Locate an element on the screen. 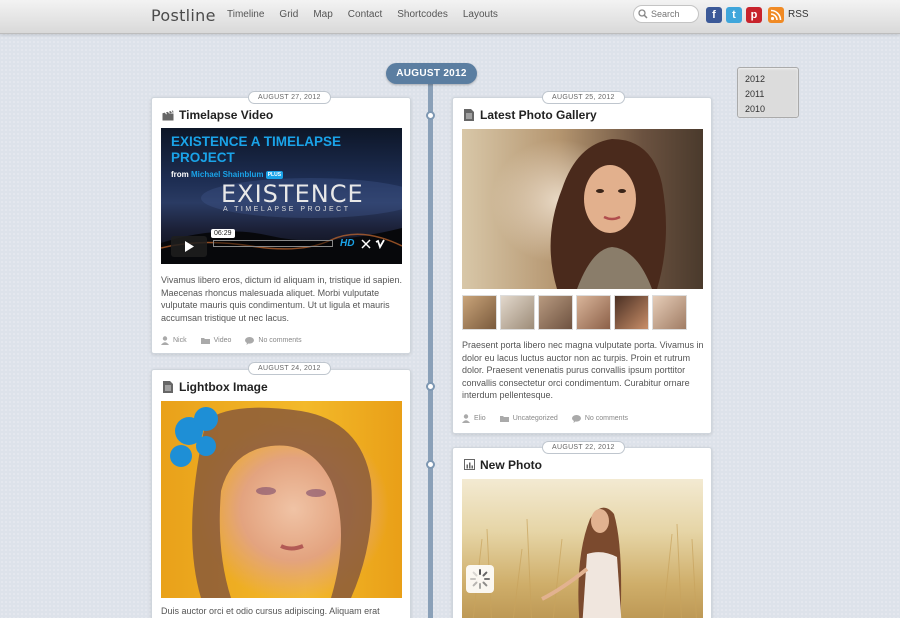  gallery-portrait is located at coordinates (608, 214).